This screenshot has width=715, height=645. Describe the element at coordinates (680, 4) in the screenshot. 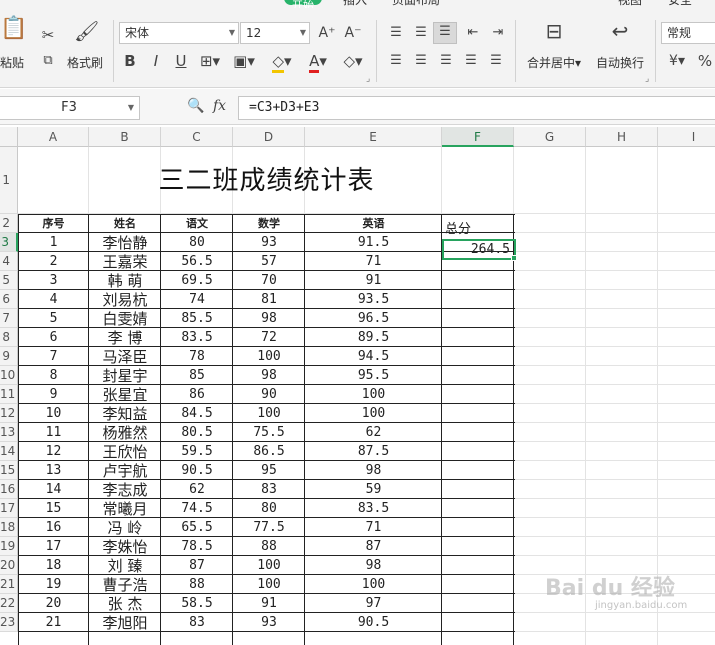

I see `tab-security: 安全` at that location.